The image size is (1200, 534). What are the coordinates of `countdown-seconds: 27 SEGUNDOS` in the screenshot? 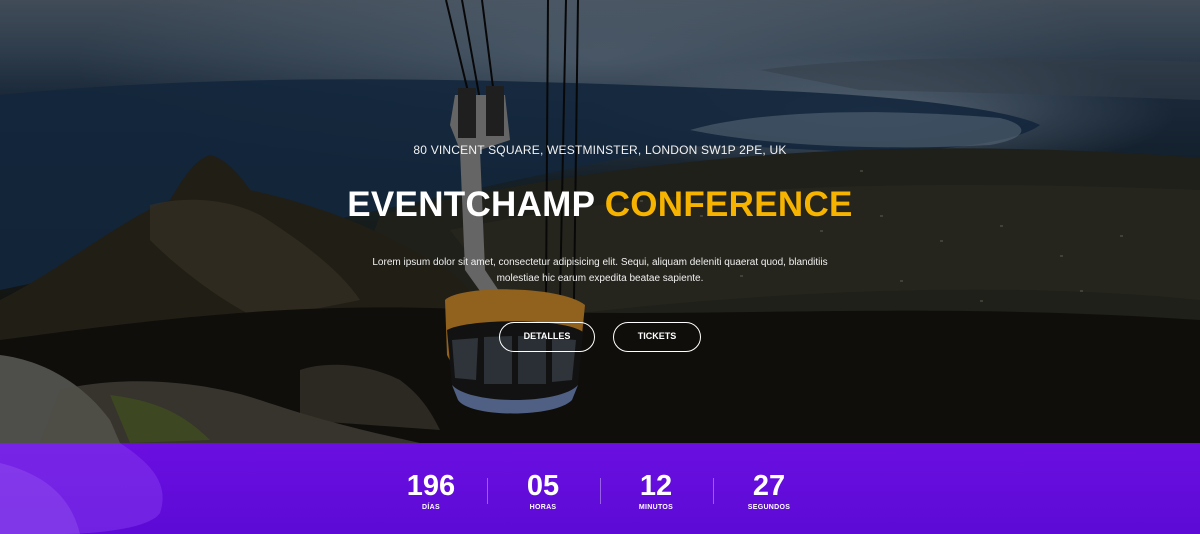 It's located at (769, 491).